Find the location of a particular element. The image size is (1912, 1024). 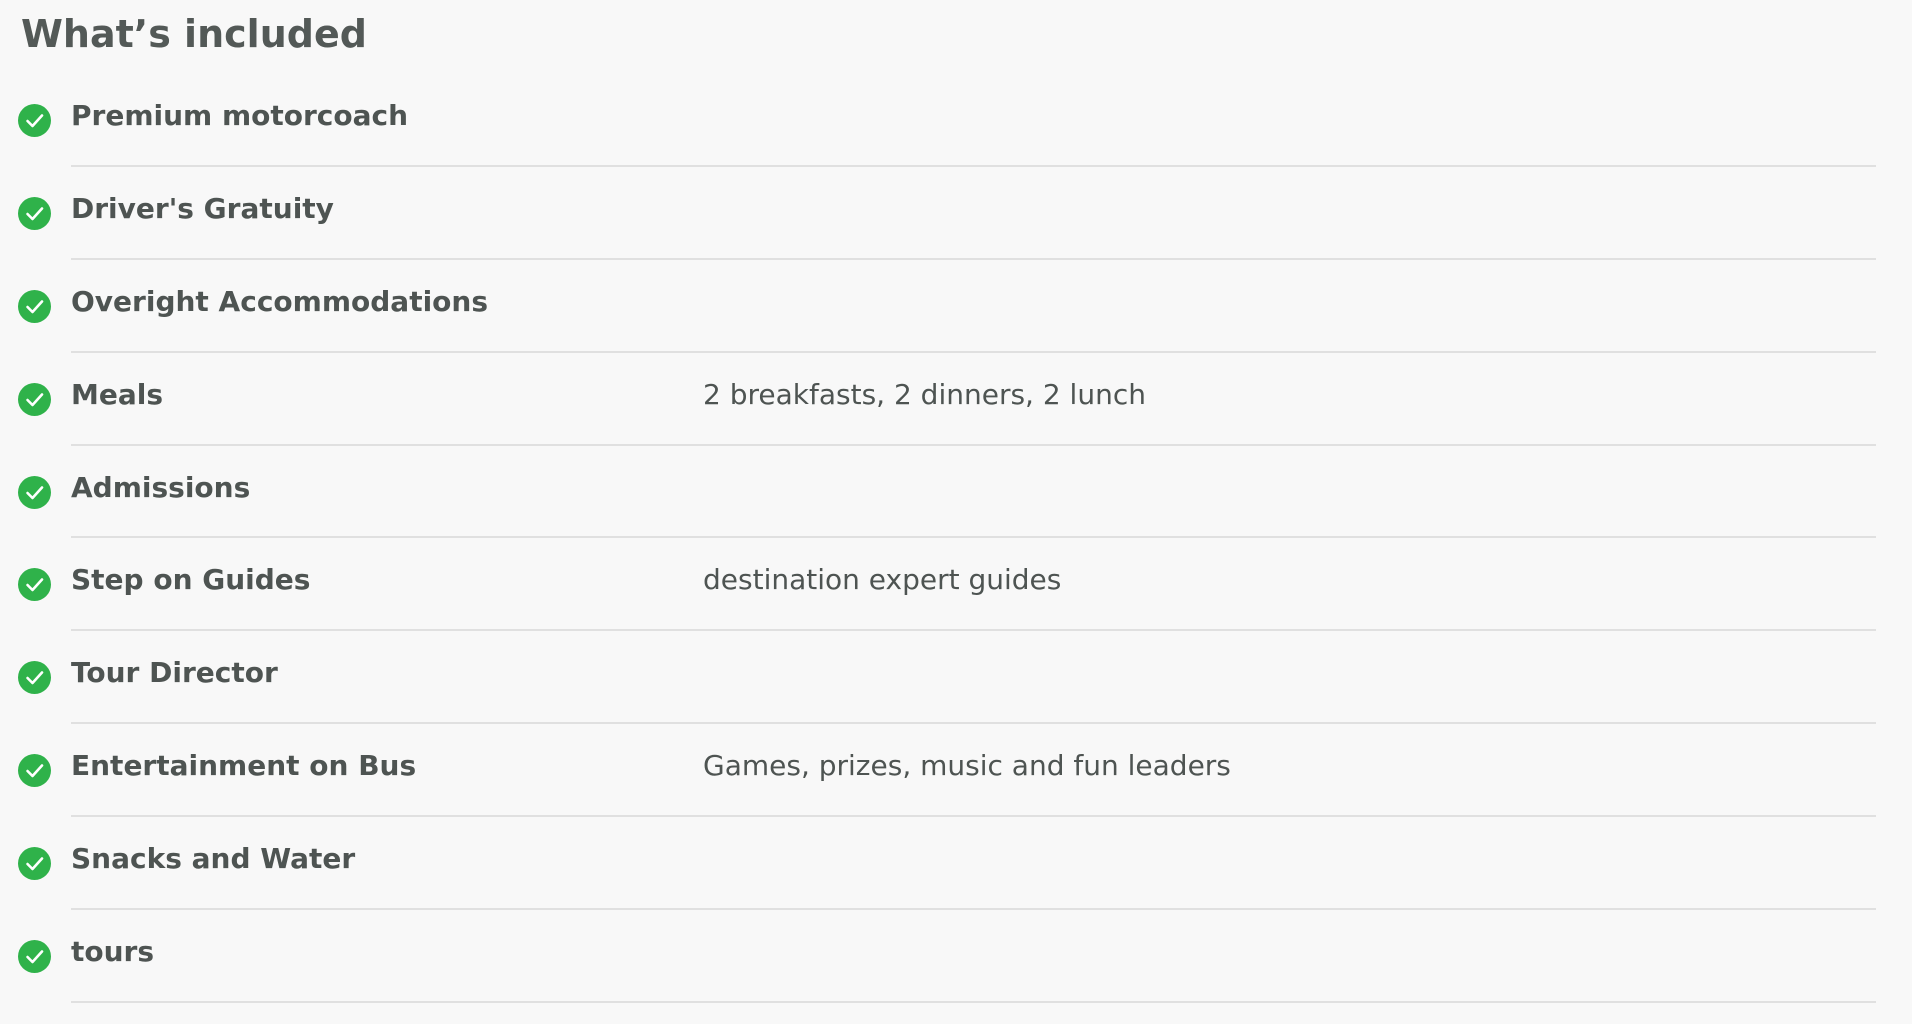

item-name: Overight Accommodations is located at coordinates (280, 301).